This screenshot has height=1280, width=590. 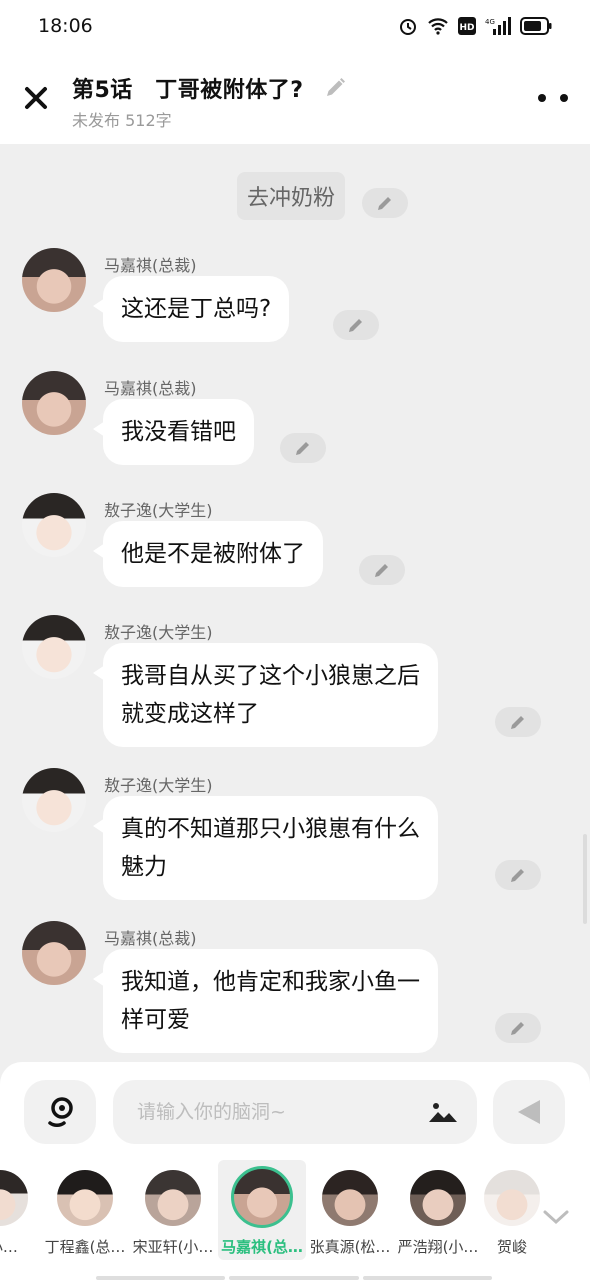 I want to click on message-text-line: 真的不知道那只小狼崽有什么, so click(x=270, y=829).